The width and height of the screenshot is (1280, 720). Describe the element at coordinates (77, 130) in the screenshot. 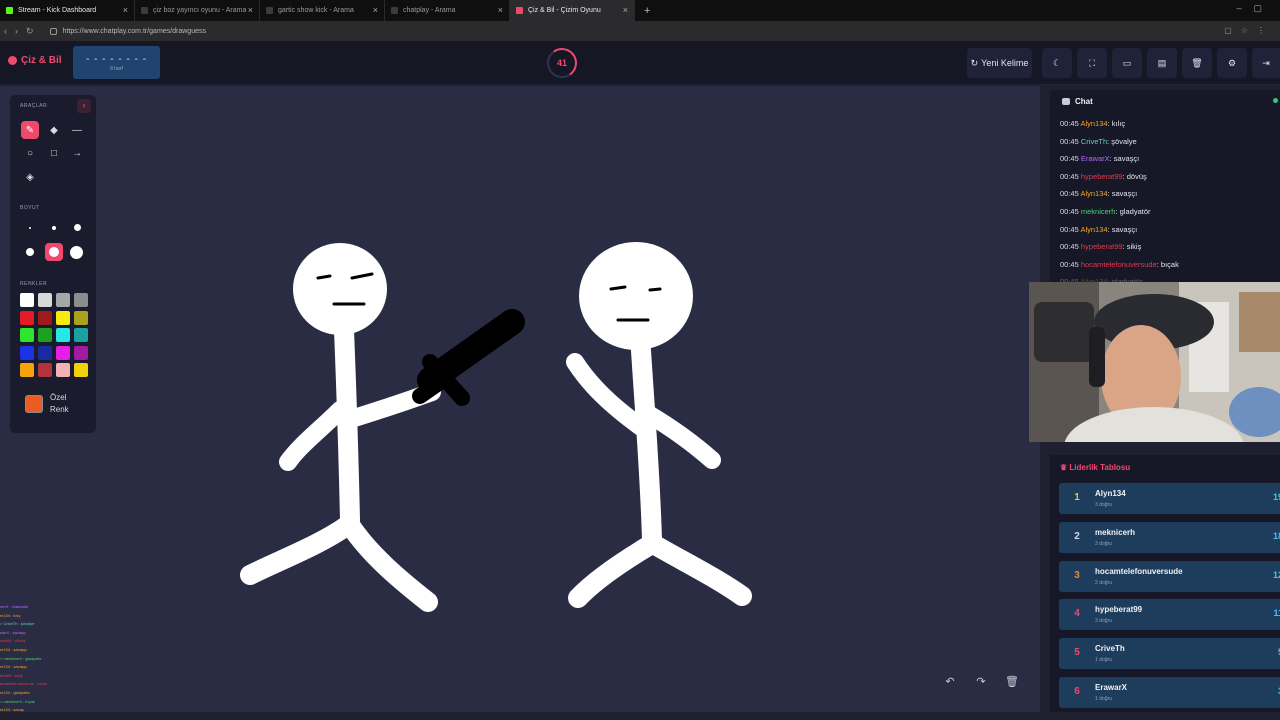

I see `line-tool: —` at that location.